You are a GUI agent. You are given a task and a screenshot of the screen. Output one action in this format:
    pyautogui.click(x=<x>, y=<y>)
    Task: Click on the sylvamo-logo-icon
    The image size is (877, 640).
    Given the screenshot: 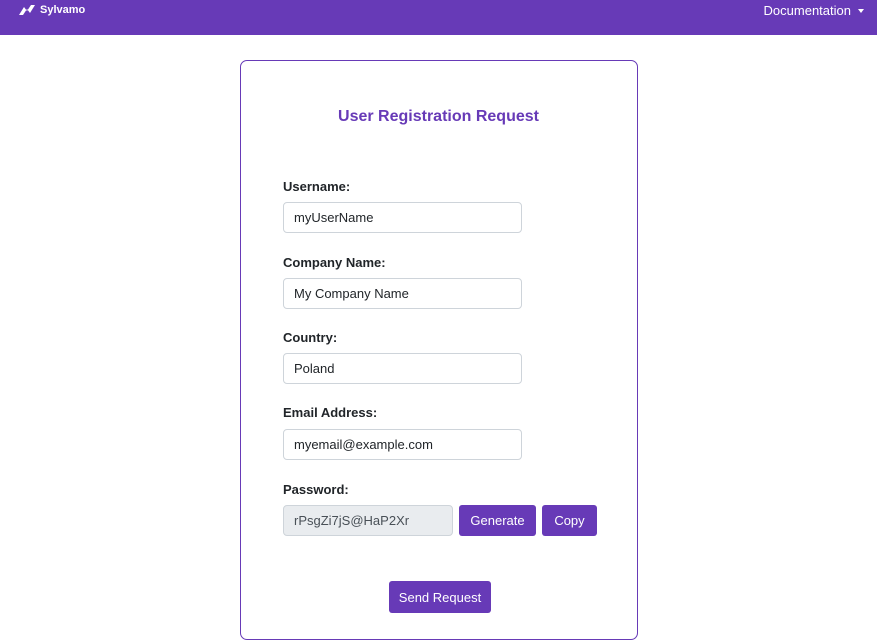 What is the action you would take?
    pyautogui.click(x=27, y=10)
    